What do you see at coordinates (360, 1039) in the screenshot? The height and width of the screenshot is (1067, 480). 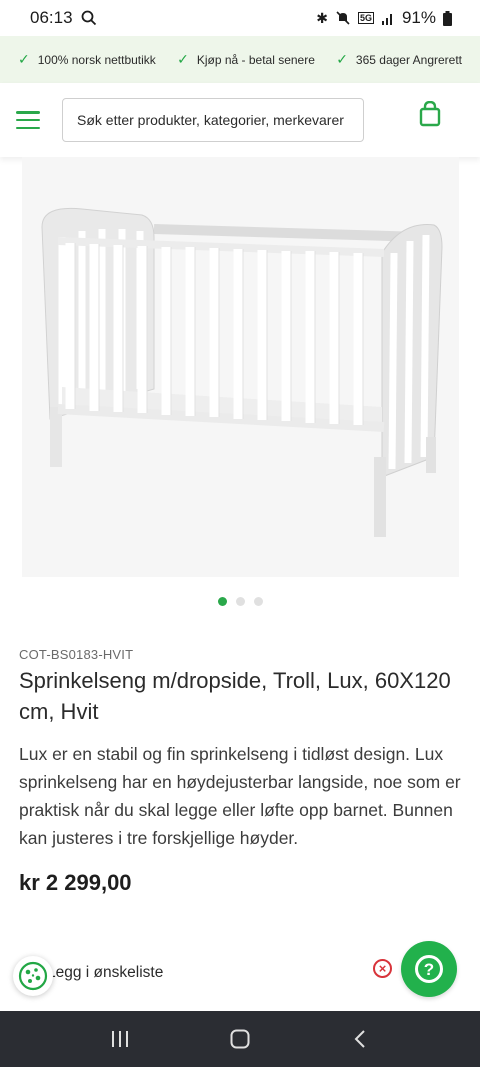 I see `back-icon` at bounding box center [360, 1039].